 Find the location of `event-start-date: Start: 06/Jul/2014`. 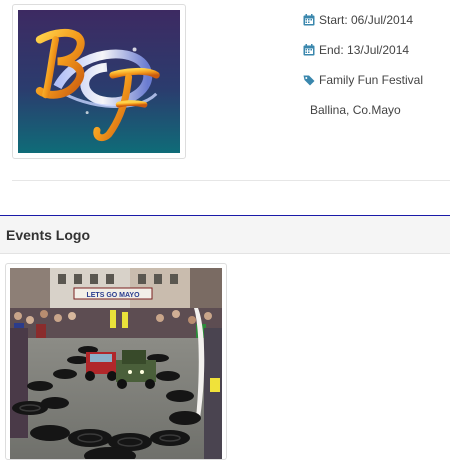

event-start-date: Start: 06/Jul/2014 is located at coordinates (366, 20).